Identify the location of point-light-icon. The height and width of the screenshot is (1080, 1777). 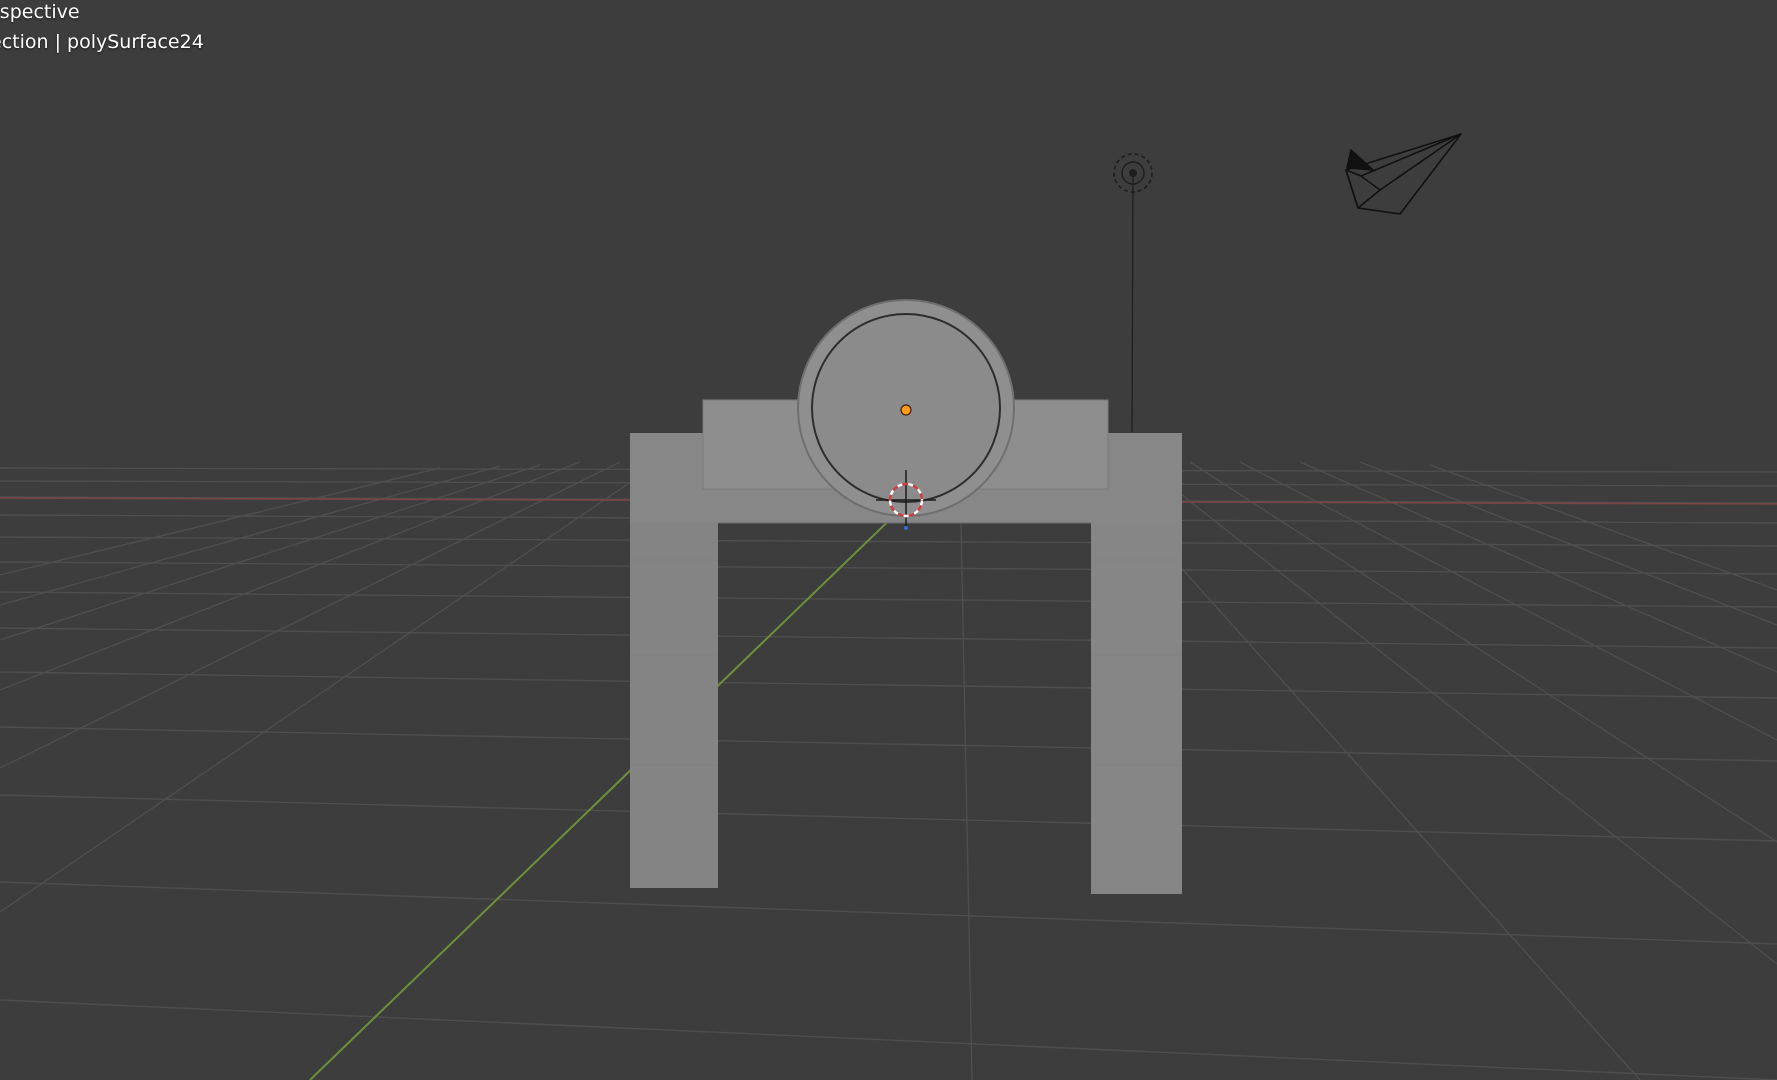
(1133, 293).